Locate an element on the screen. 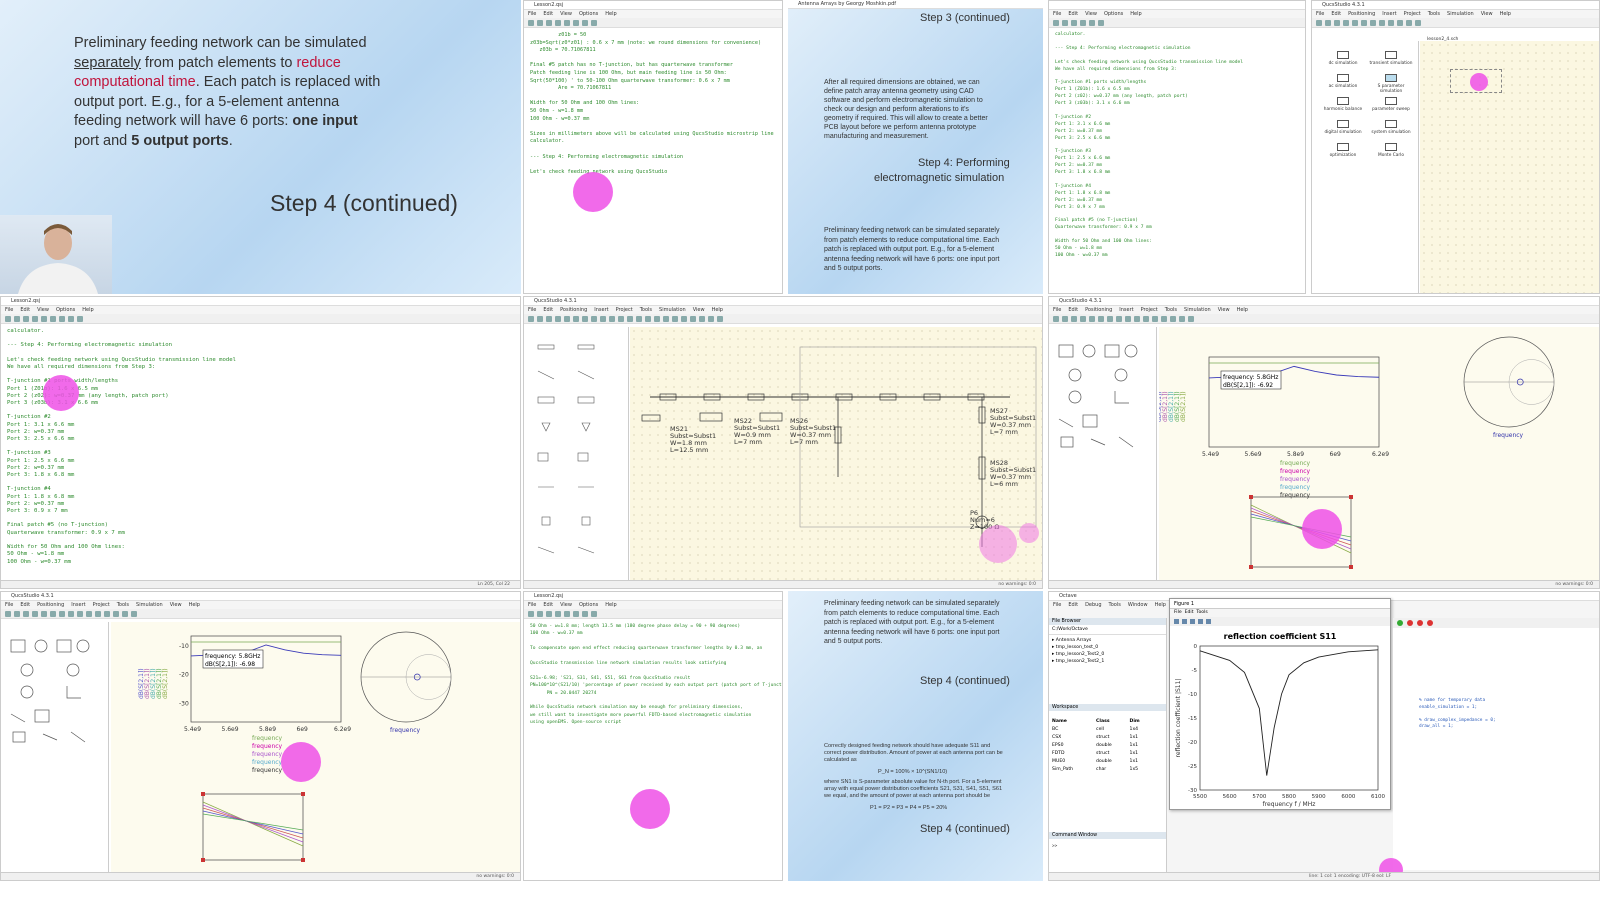 This screenshot has width=1600, height=899. workspace-row: MUE0 double 1x1 is located at coordinates (1107, 762).